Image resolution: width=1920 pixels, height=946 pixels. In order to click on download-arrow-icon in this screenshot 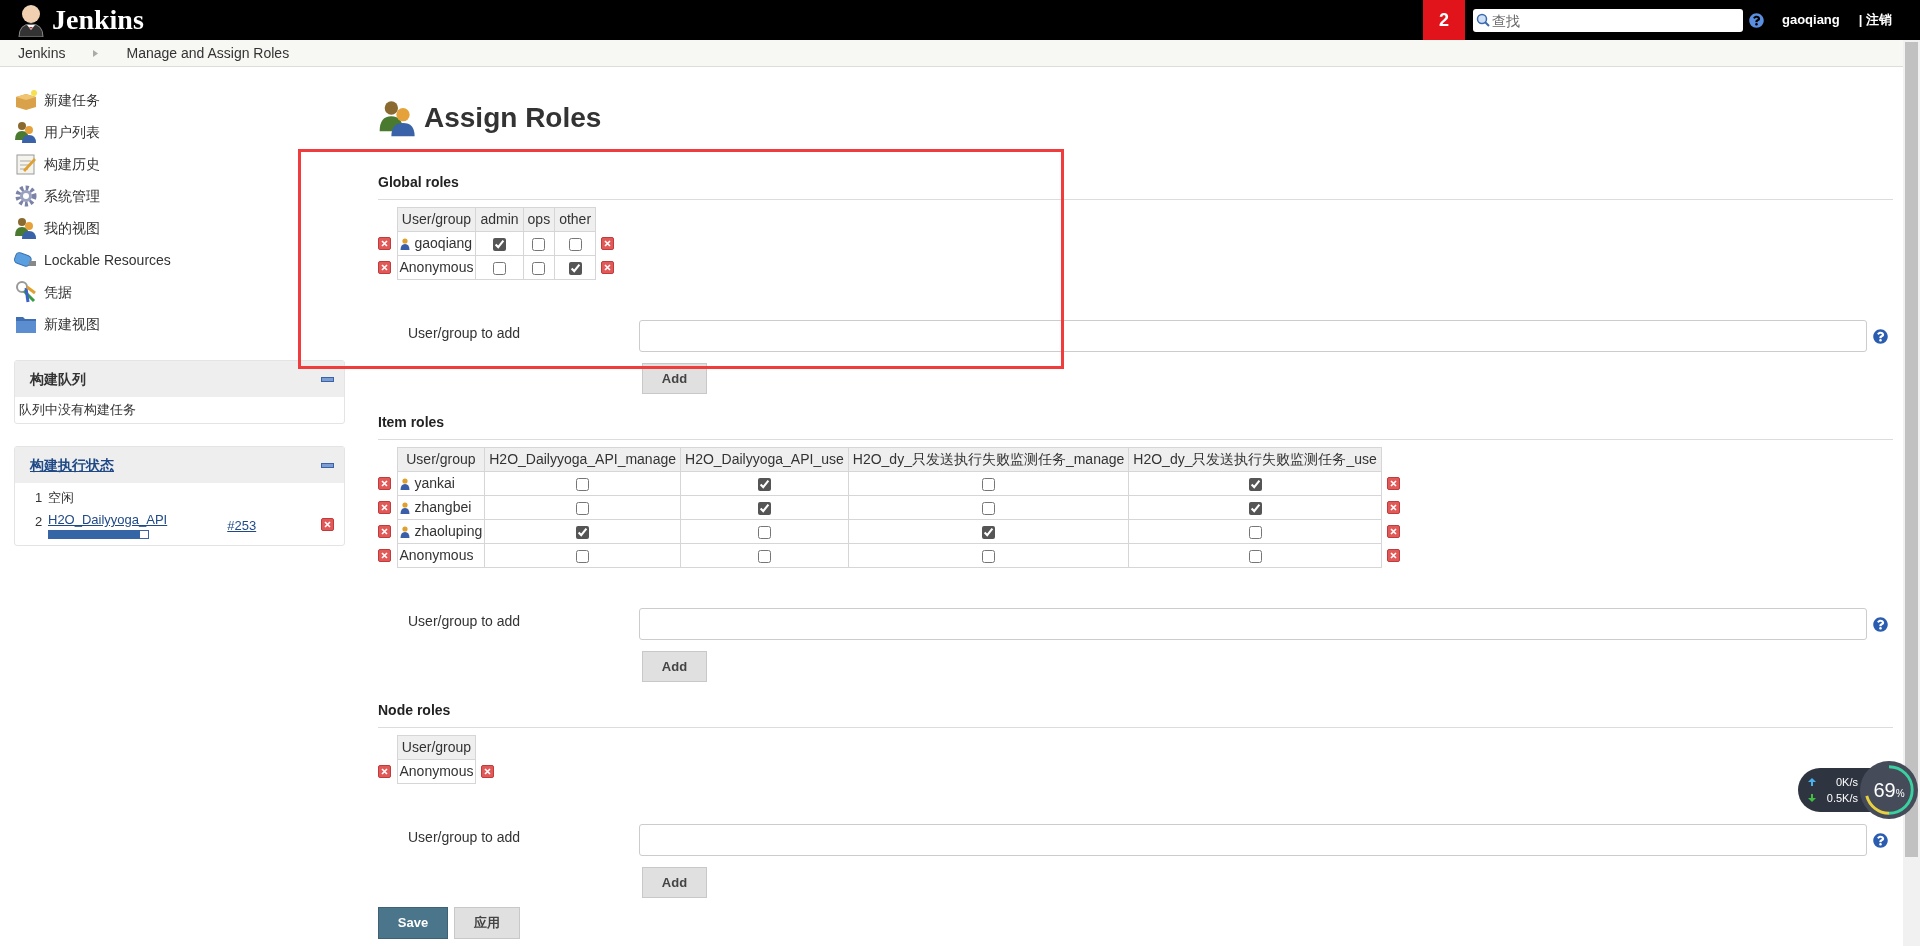, I will do `click(1812, 798)`.